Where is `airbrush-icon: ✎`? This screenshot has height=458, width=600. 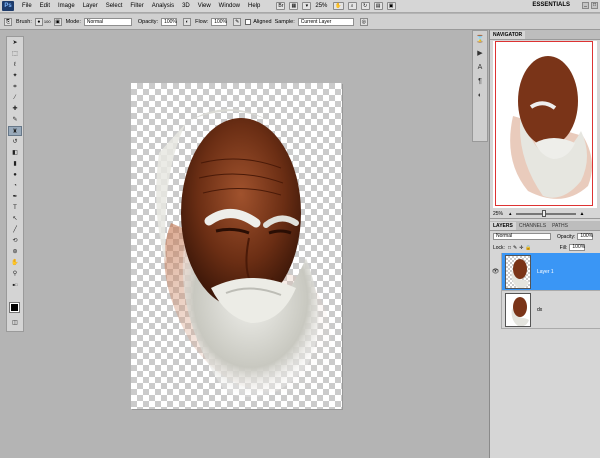 airbrush-icon: ✎ is located at coordinates (237, 21).